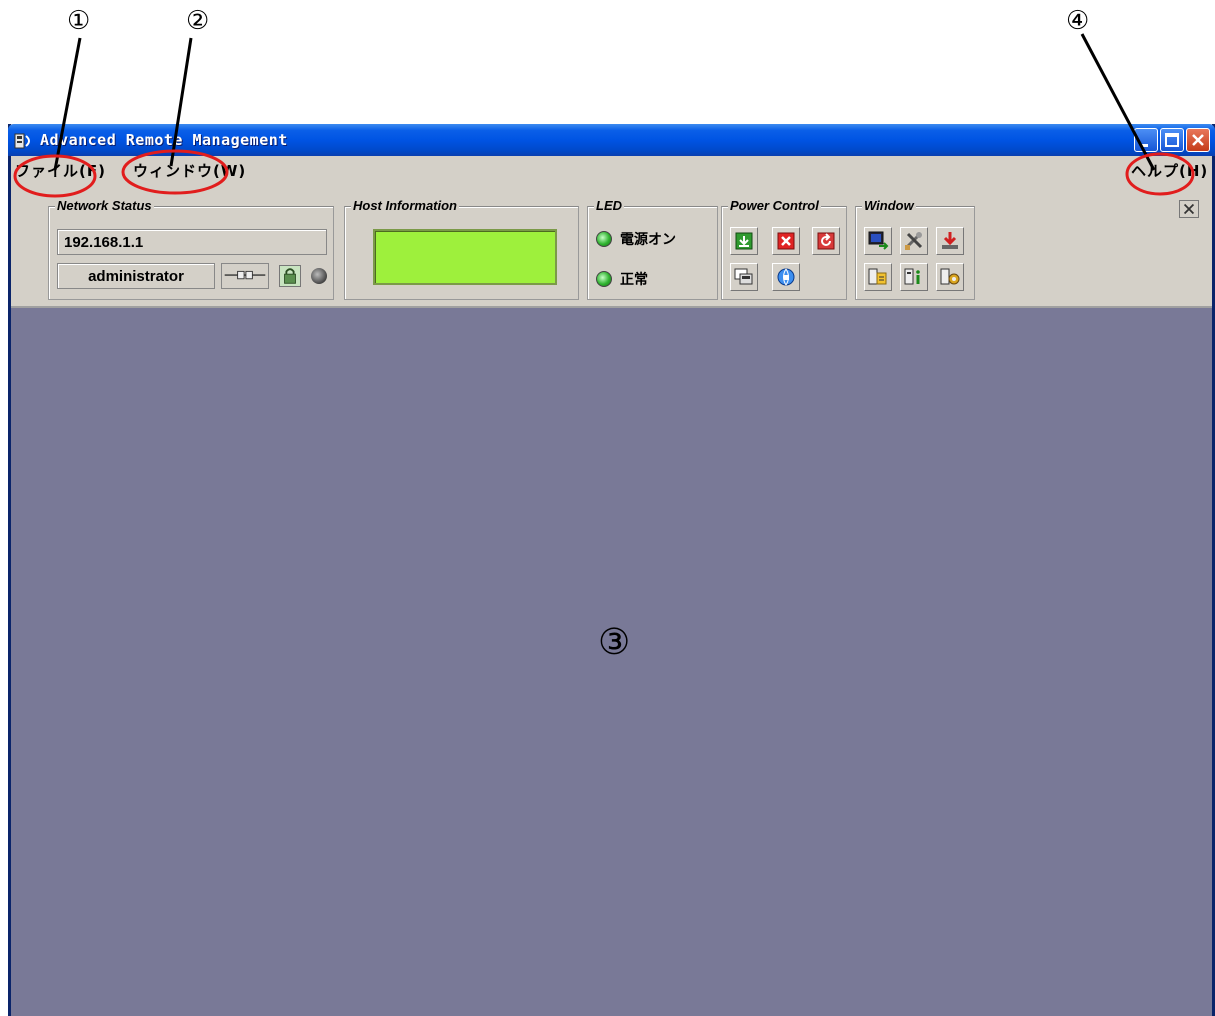 This screenshot has height=1016, width=1215. I want to click on power-led-icon, so click(604, 239).